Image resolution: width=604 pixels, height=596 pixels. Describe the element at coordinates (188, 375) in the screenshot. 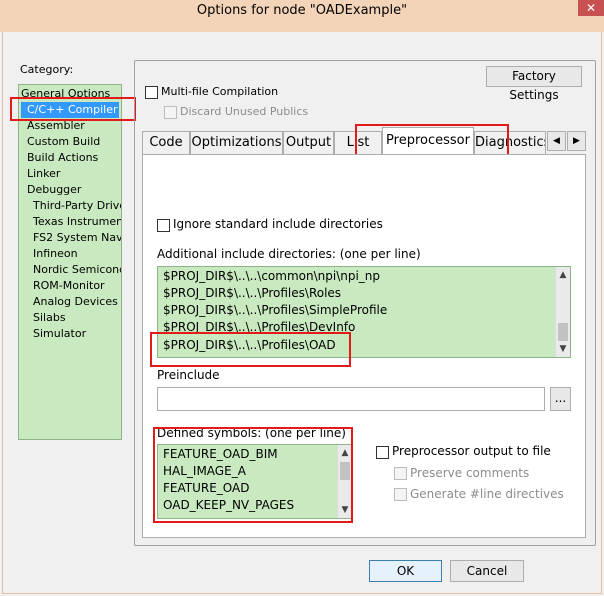

I see `preinclude-label: Preinclude` at that location.